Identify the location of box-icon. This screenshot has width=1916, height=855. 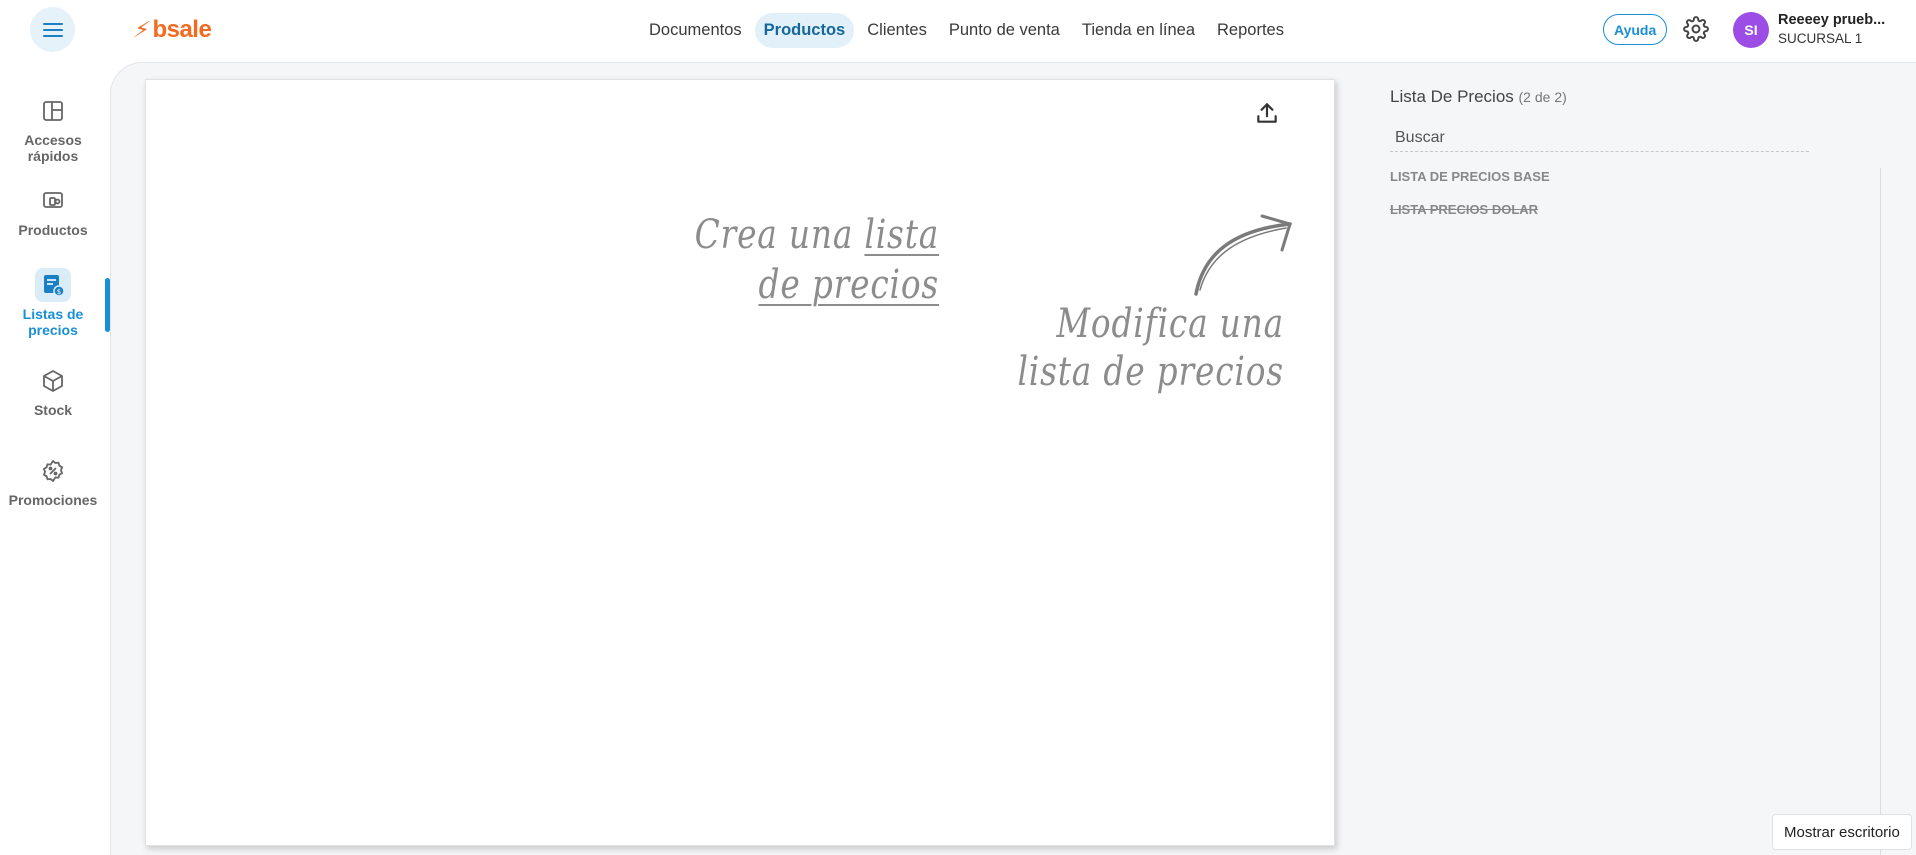
(53, 381).